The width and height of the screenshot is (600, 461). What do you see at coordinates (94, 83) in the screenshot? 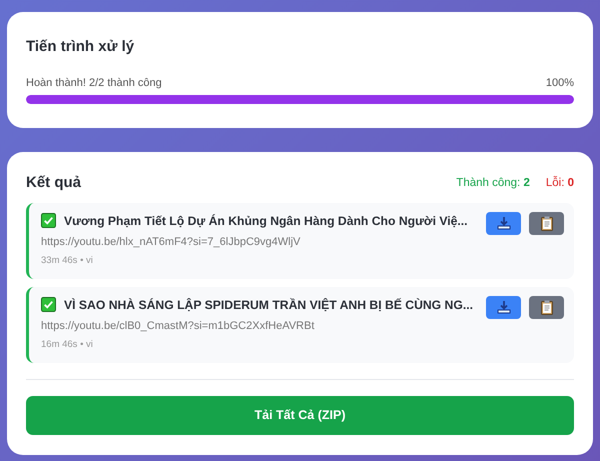
I see `progress-status: Hoàn thành! 2/2 thành công` at bounding box center [94, 83].